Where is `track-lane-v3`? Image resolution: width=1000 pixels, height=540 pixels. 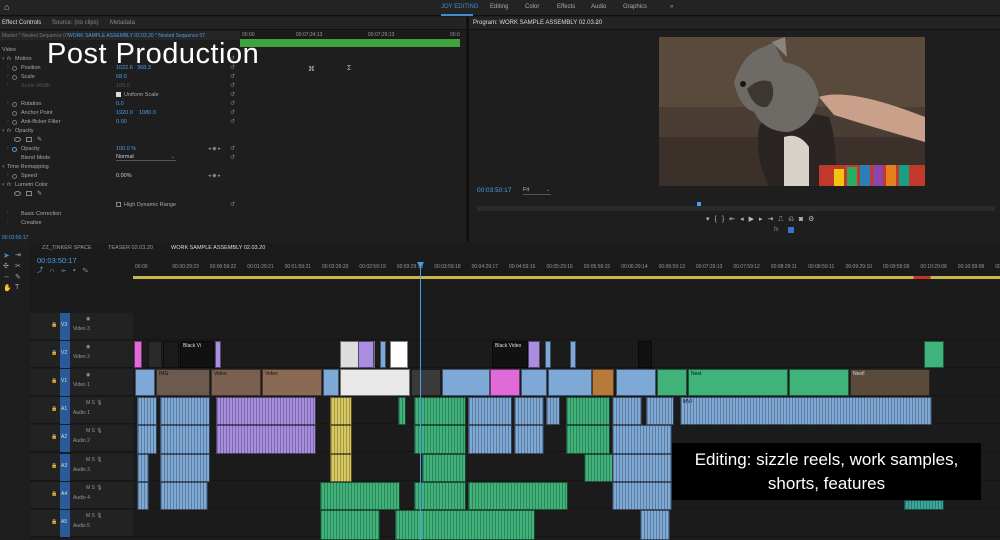 track-lane-v3 is located at coordinates (566, 326).